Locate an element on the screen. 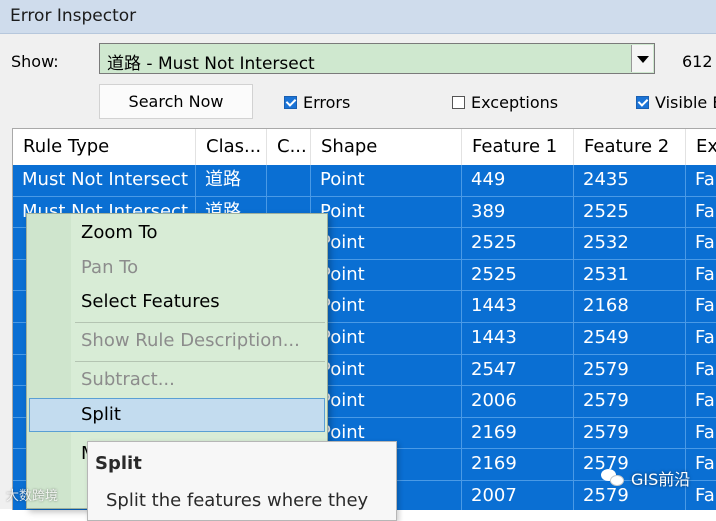  window-title: Error Inspector is located at coordinates (73, 16).